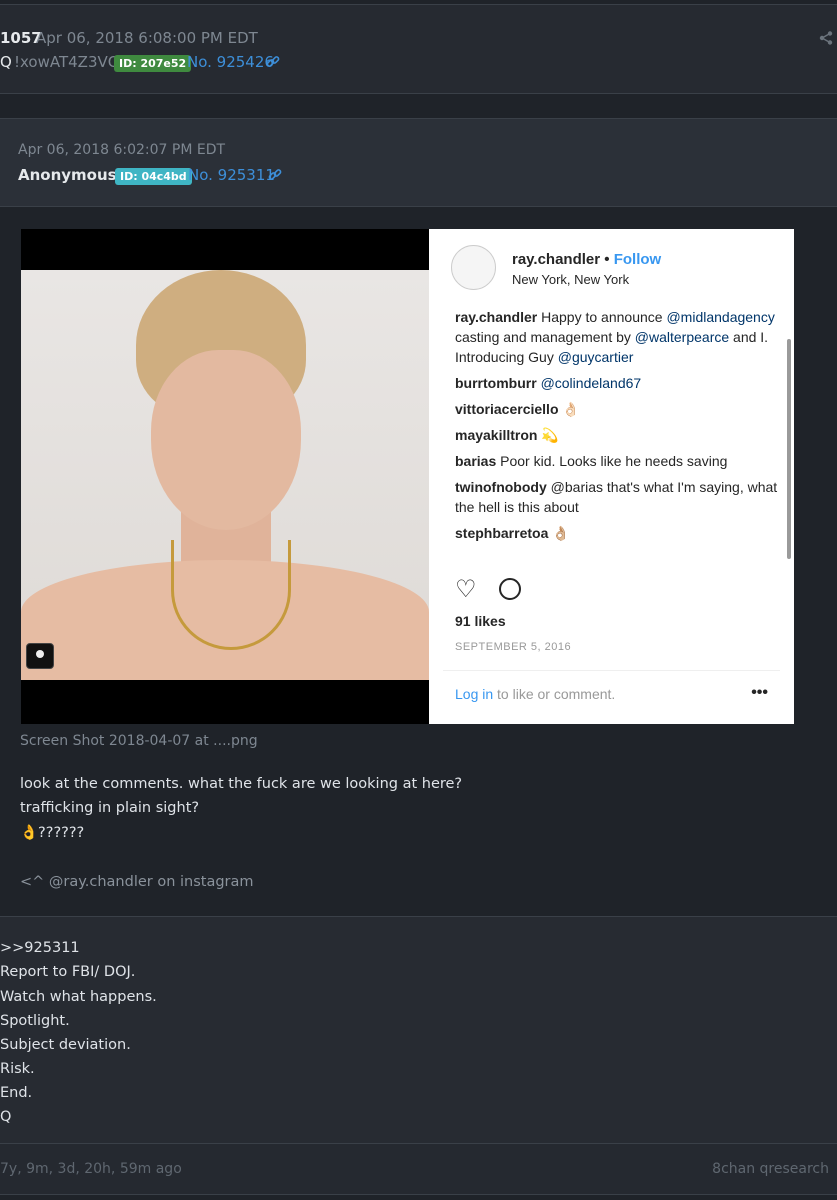  I want to click on post-number-link: No. 925311, so click(231, 175).